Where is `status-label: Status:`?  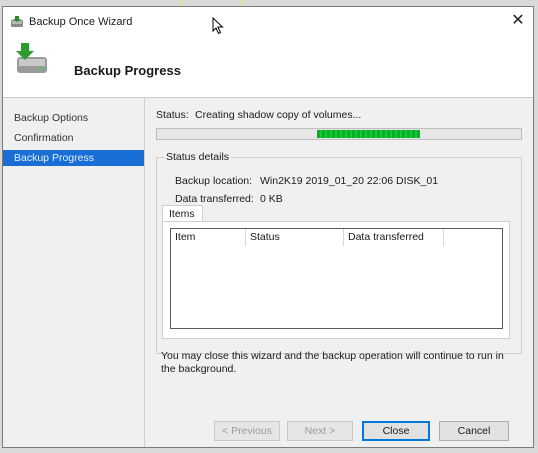
status-label: Status: is located at coordinates (172, 115).